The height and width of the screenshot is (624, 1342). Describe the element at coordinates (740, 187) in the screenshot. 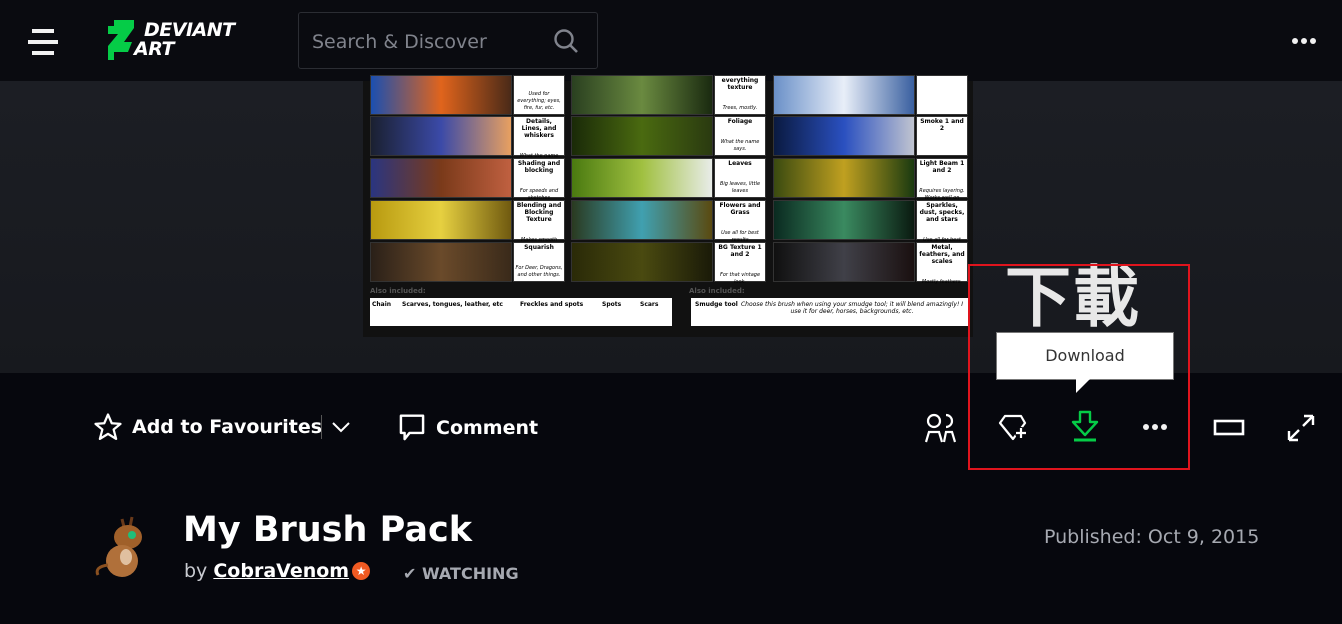

I see `brush-caption: Big leaves, little leaves` at that location.